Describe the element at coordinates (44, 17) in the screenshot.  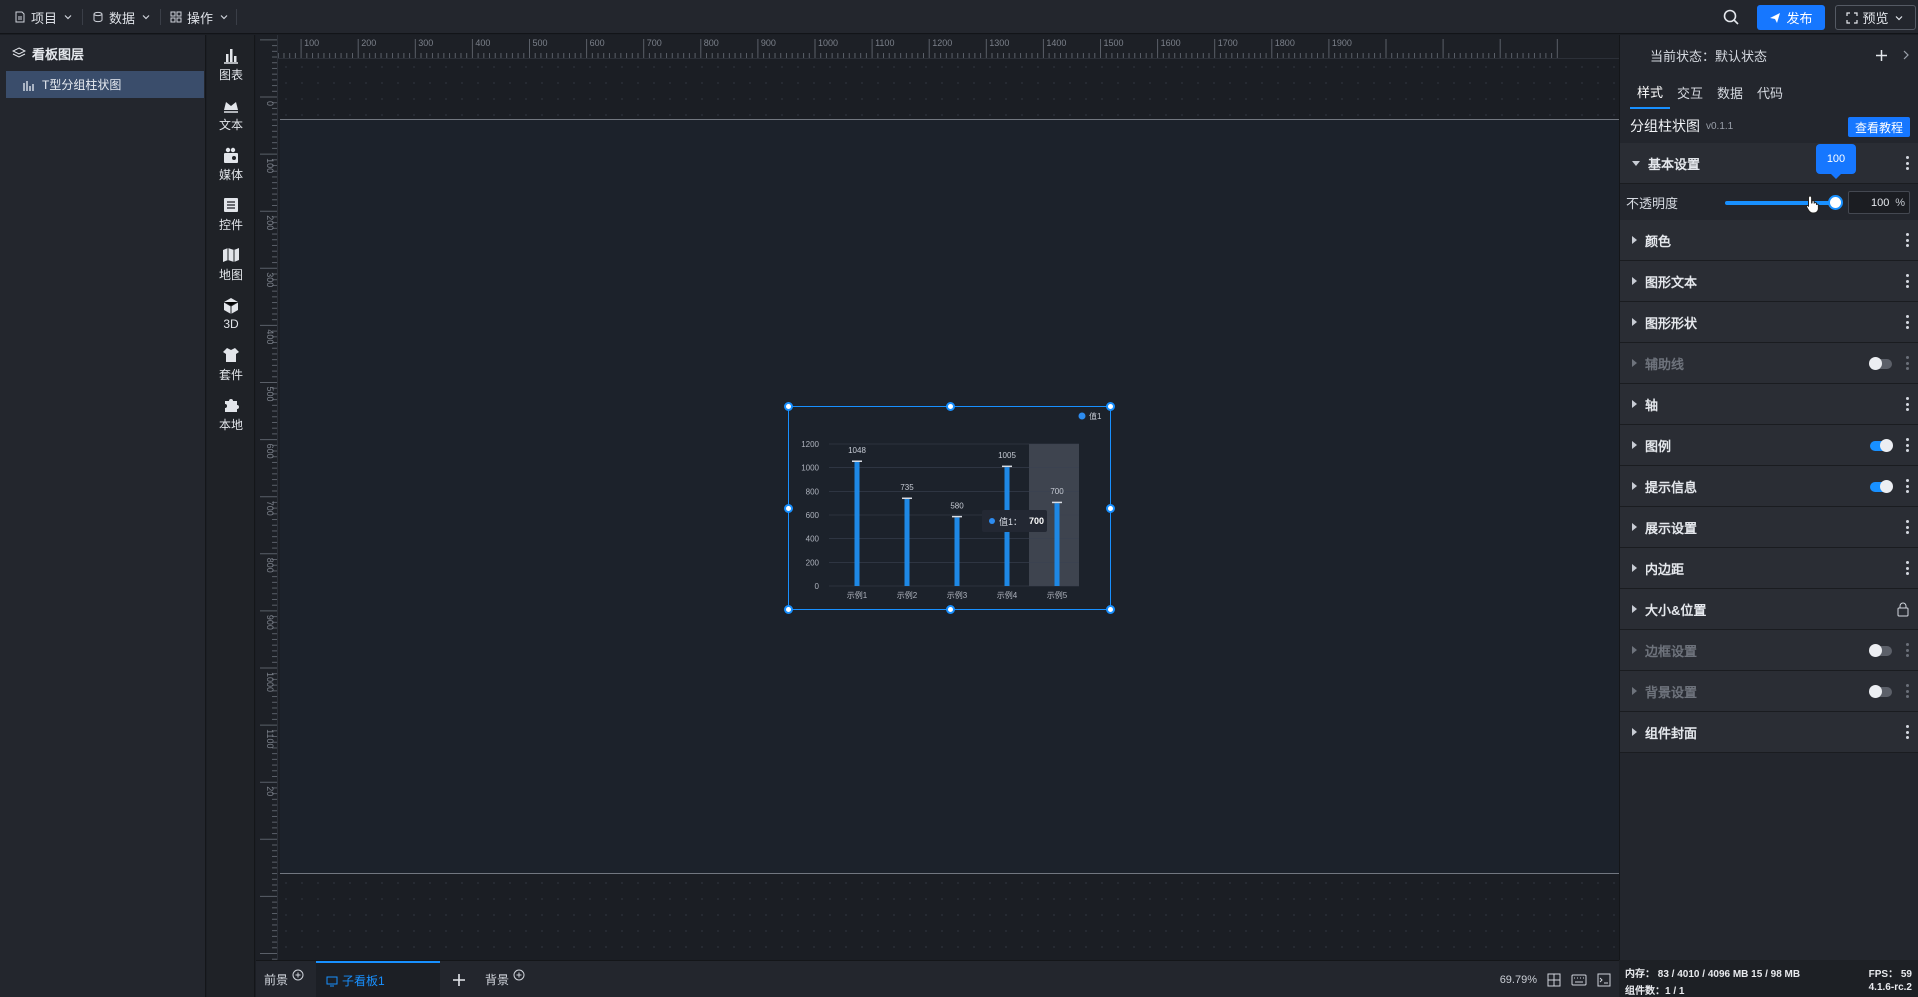
I see `menu-project: 项目` at that location.